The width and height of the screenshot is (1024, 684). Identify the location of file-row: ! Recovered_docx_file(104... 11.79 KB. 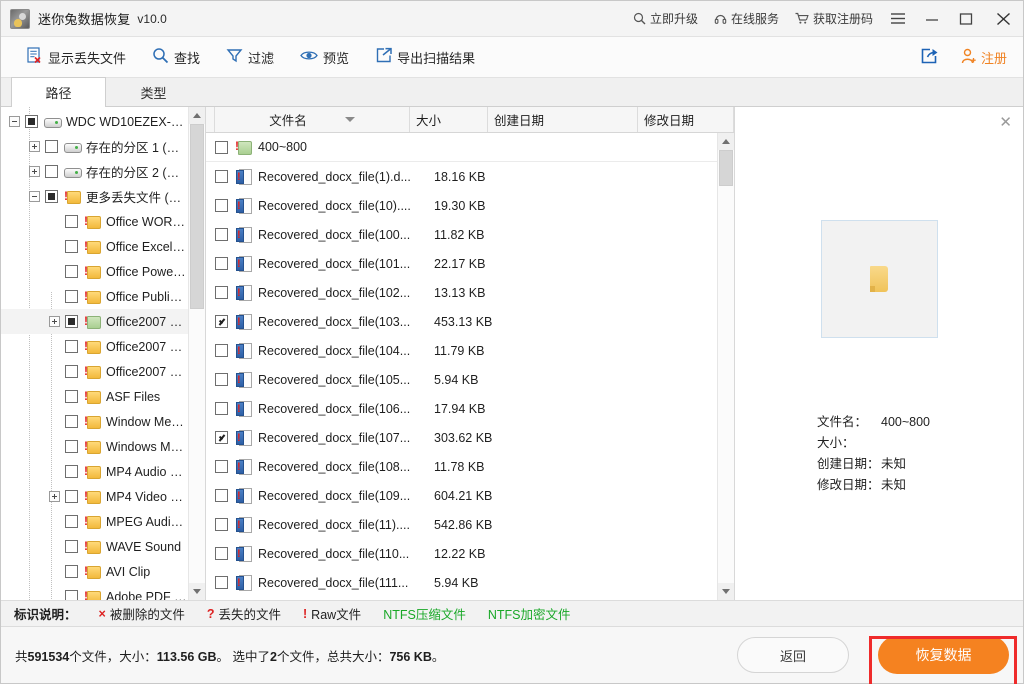
(461, 350).